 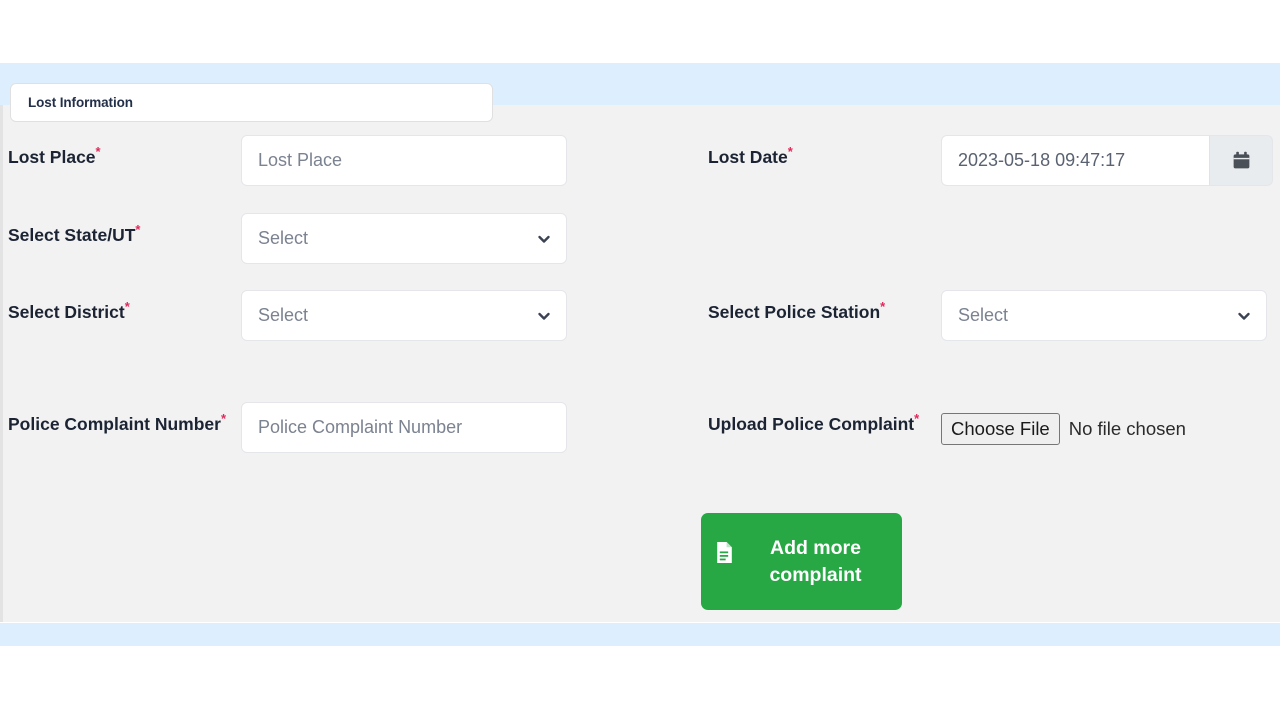 I want to click on select-district-value: Select, so click(x=283, y=315).